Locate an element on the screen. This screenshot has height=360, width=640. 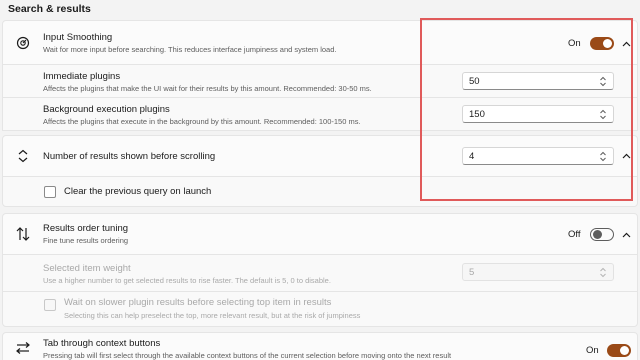
results-count-title: Number of results shown before scrolling is located at coordinates (129, 156).